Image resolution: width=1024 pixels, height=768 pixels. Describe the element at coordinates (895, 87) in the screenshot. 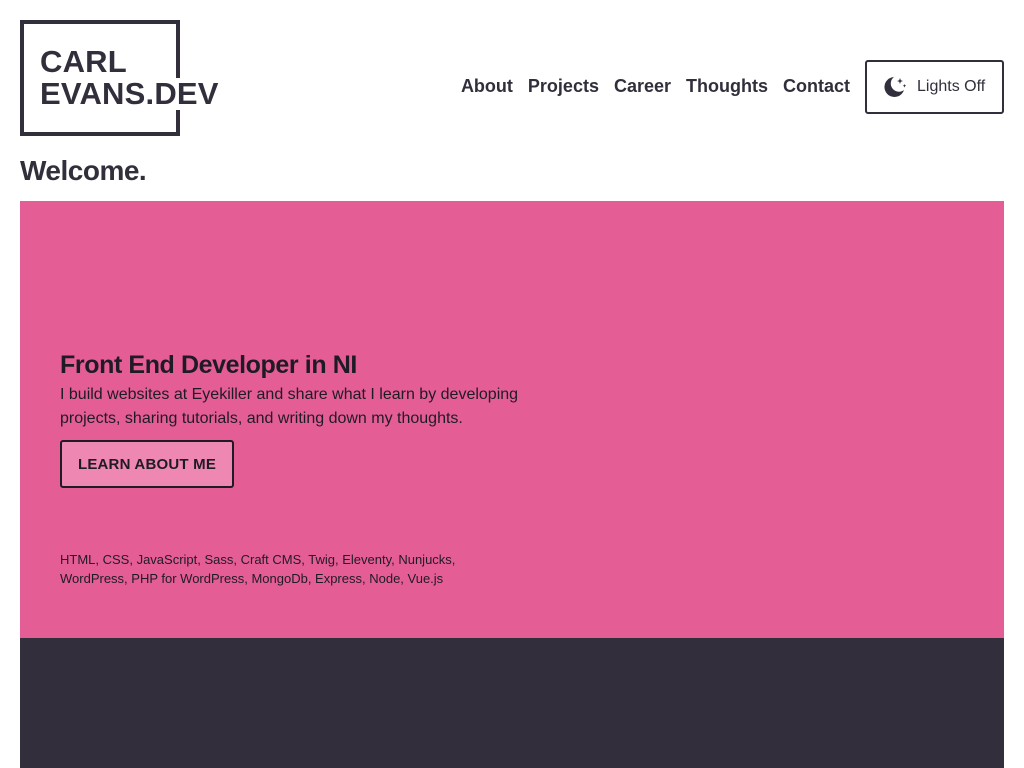

I see `moon-stars-icon` at that location.